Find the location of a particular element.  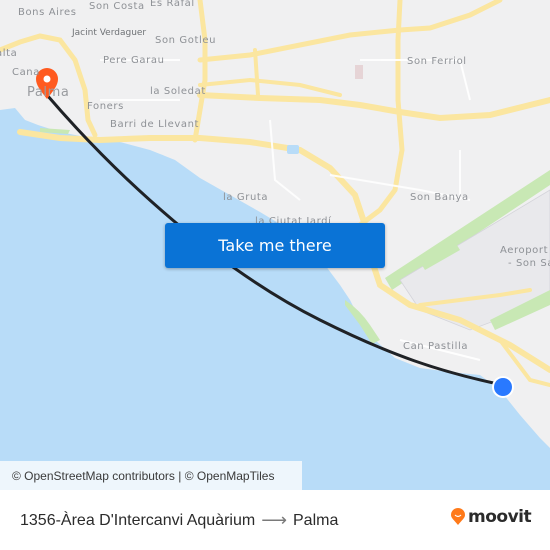

road-ma19 is located at coordinates (373, 107).